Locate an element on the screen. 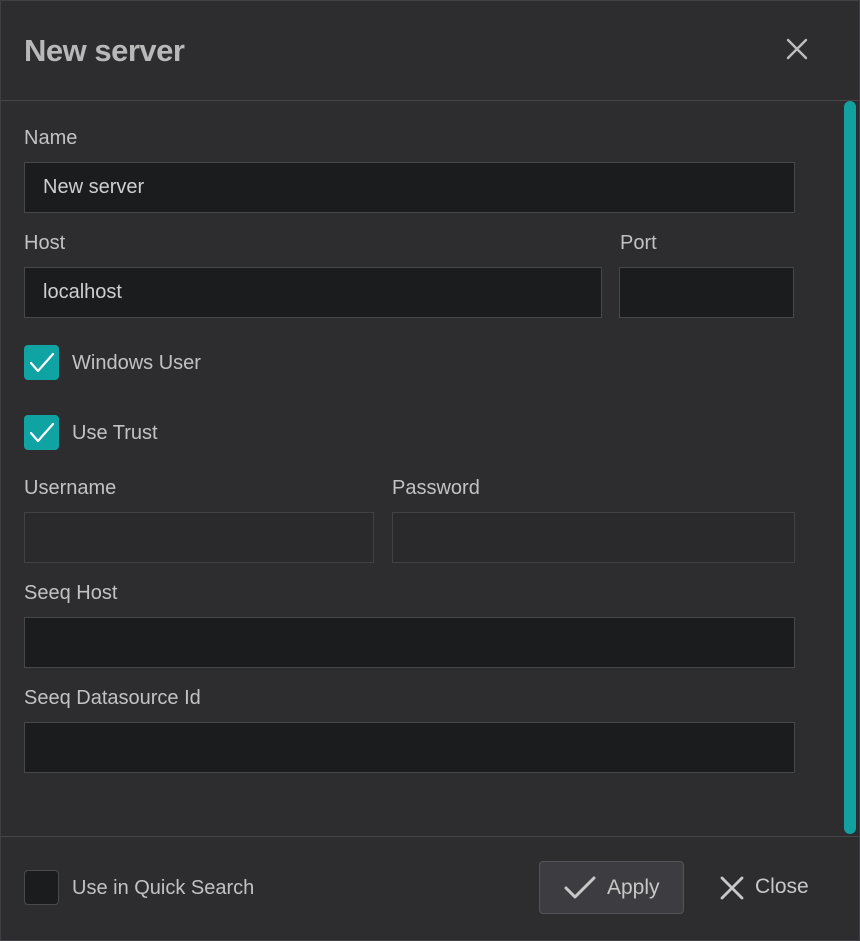 The width and height of the screenshot is (860, 941). name-input is located at coordinates (409, 187).